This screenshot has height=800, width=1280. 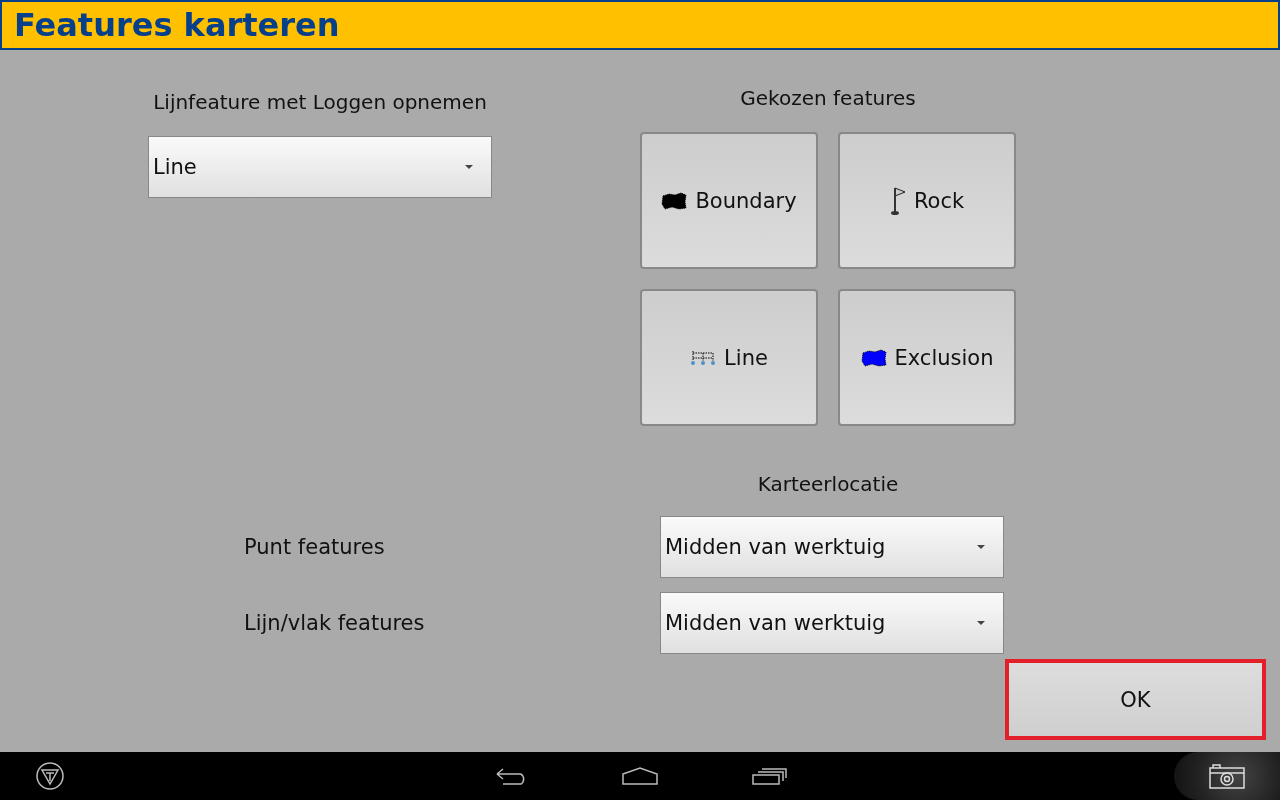 I want to click on camera-icon, so click(x=1227, y=776).